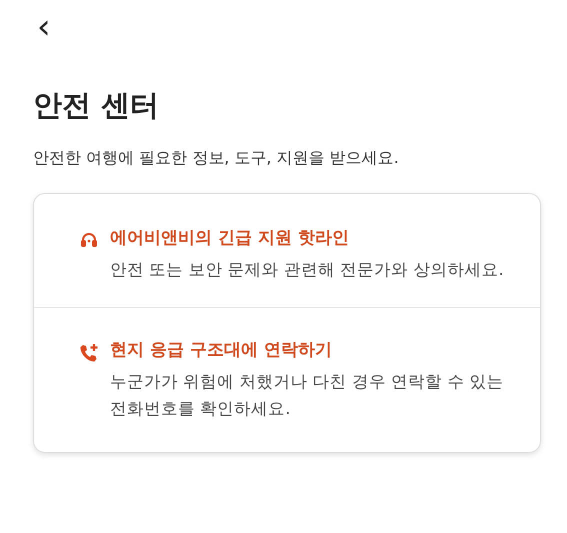 The image size is (567, 533). What do you see at coordinates (216, 158) in the screenshot?
I see `page-subtitle: 안전한 여행에 필요한 정보, 도구, 지원을 받으세요.` at bounding box center [216, 158].